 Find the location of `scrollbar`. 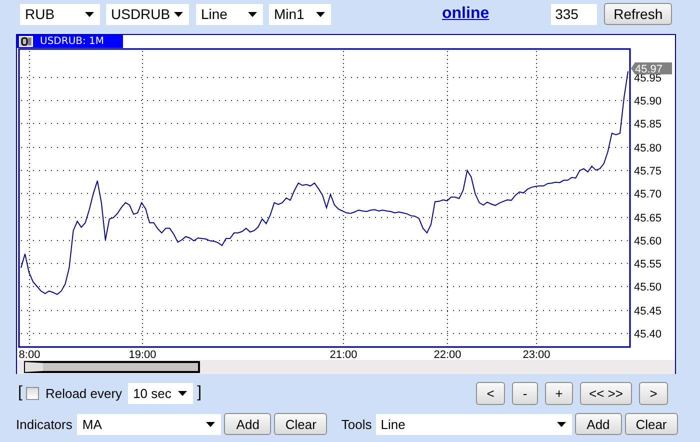

scrollbar is located at coordinates (346, 367).